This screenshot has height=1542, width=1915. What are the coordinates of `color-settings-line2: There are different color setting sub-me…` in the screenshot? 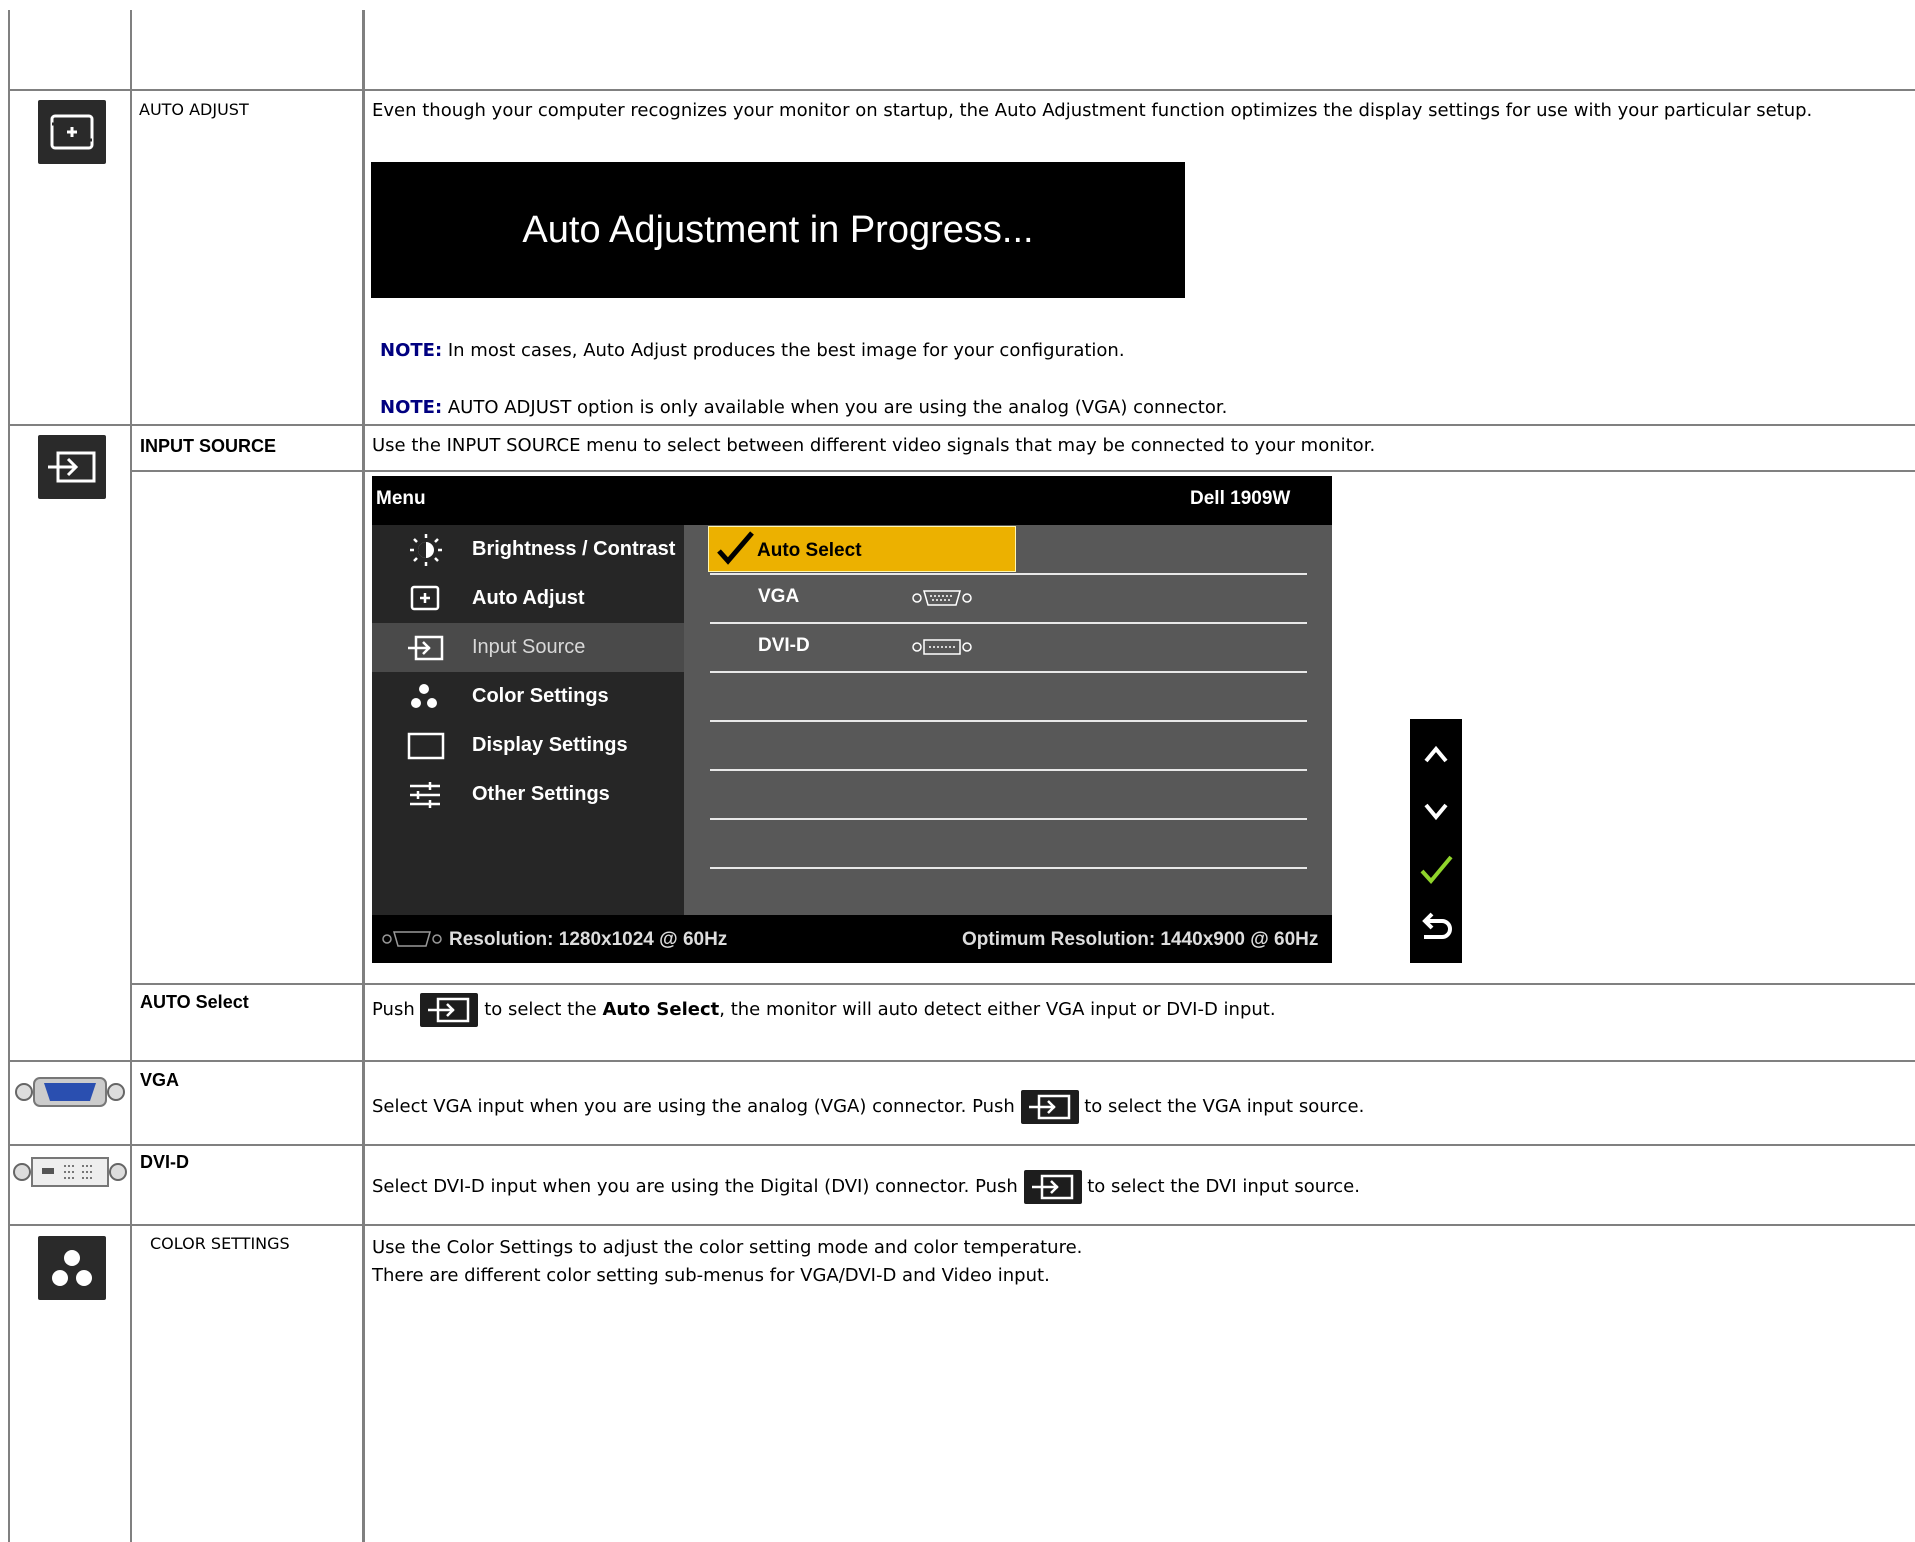 It's located at (711, 1275).